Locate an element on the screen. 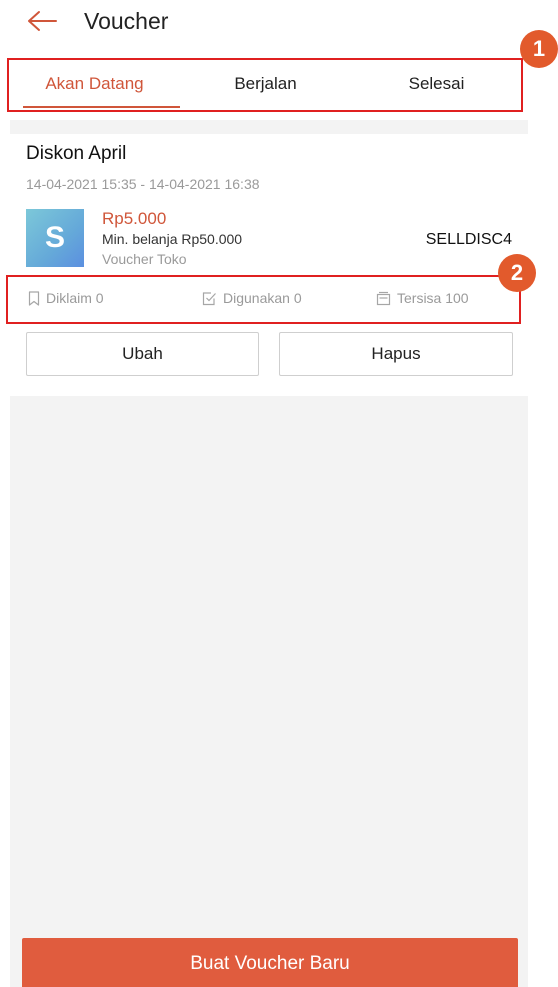  voucher-min-purchase: Min. belanja Rp50.000 is located at coordinates (172, 239).